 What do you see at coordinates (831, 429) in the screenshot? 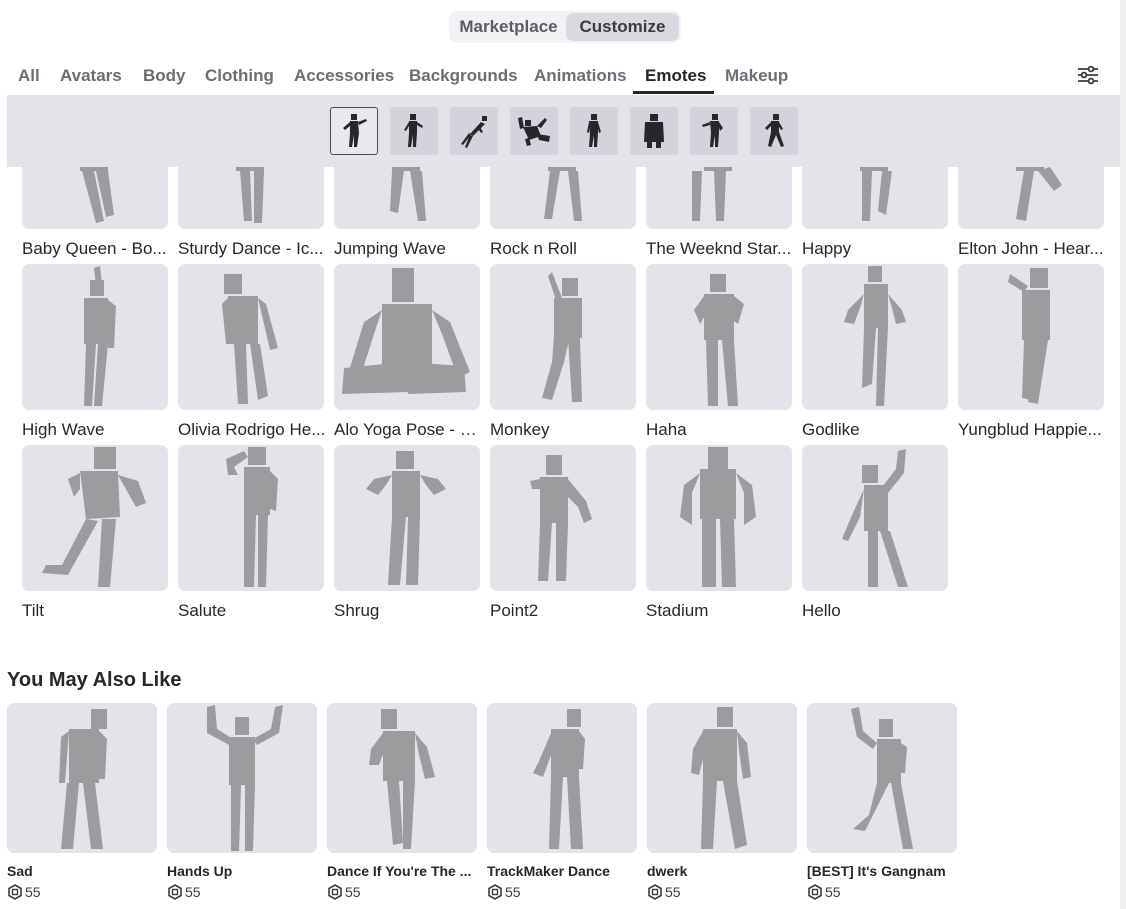
I see `item-name: Godlike` at bounding box center [831, 429].